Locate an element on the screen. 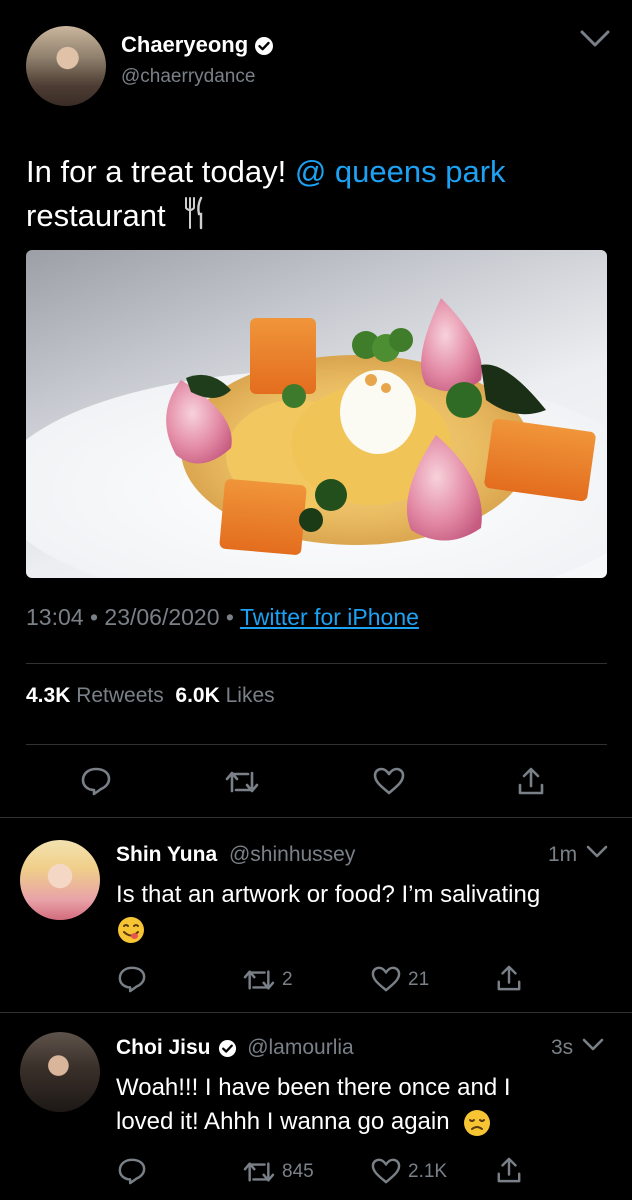 The image size is (632, 1200). likes-count: 6.0K is located at coordinates (197, 695).